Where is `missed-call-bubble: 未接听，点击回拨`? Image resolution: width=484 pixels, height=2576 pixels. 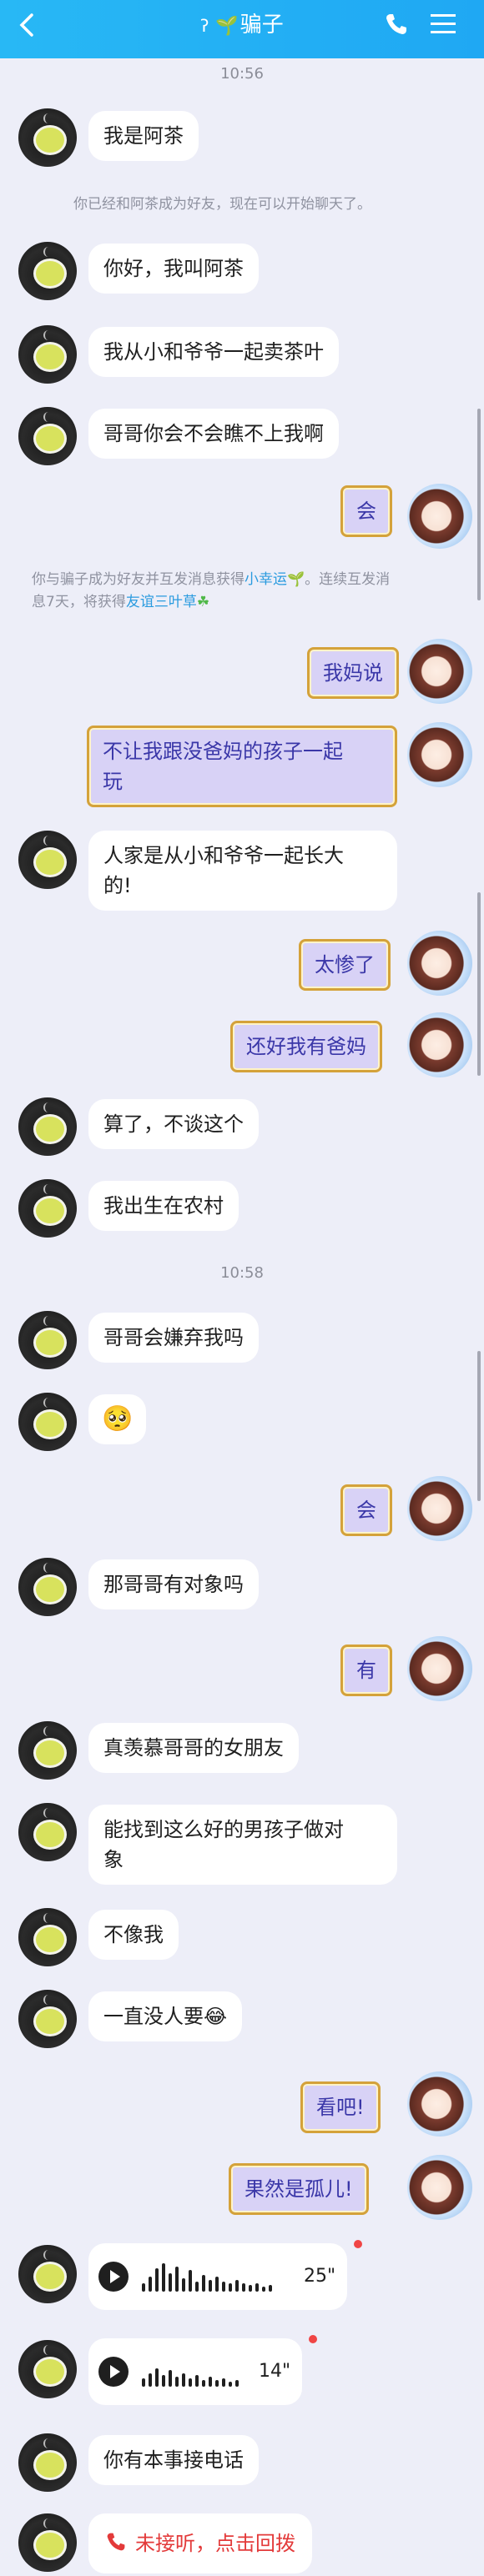 missed-call-bubble: 未接听，点击回拨 is located at coordinates (200, 2543).